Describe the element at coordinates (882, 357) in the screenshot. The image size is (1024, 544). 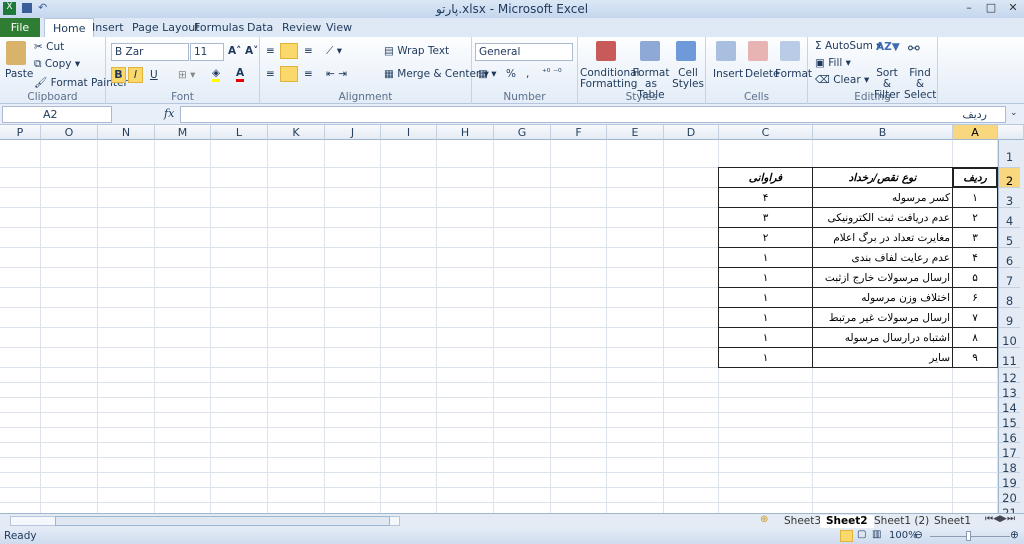
I see `defect-type-cell: سایر` at that location.